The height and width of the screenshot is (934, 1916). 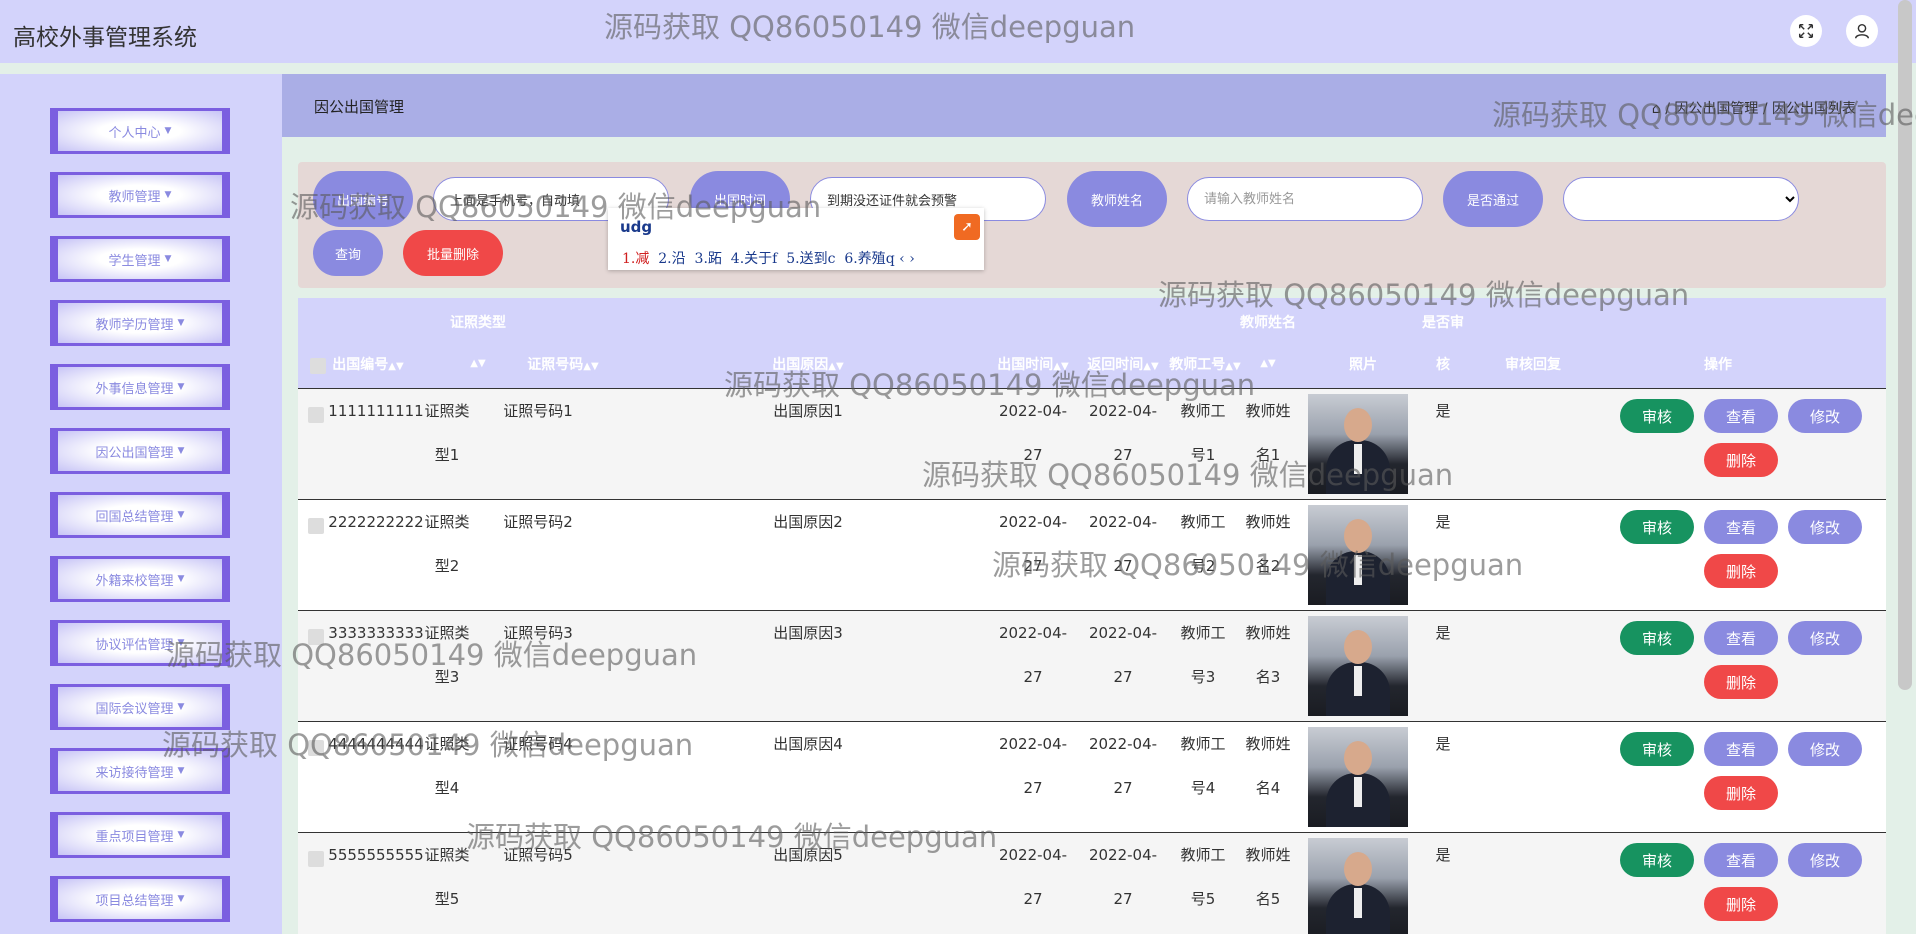 I want to click on col-header-go-time: 出国时间▲▼, so click(x=1033, y=364).